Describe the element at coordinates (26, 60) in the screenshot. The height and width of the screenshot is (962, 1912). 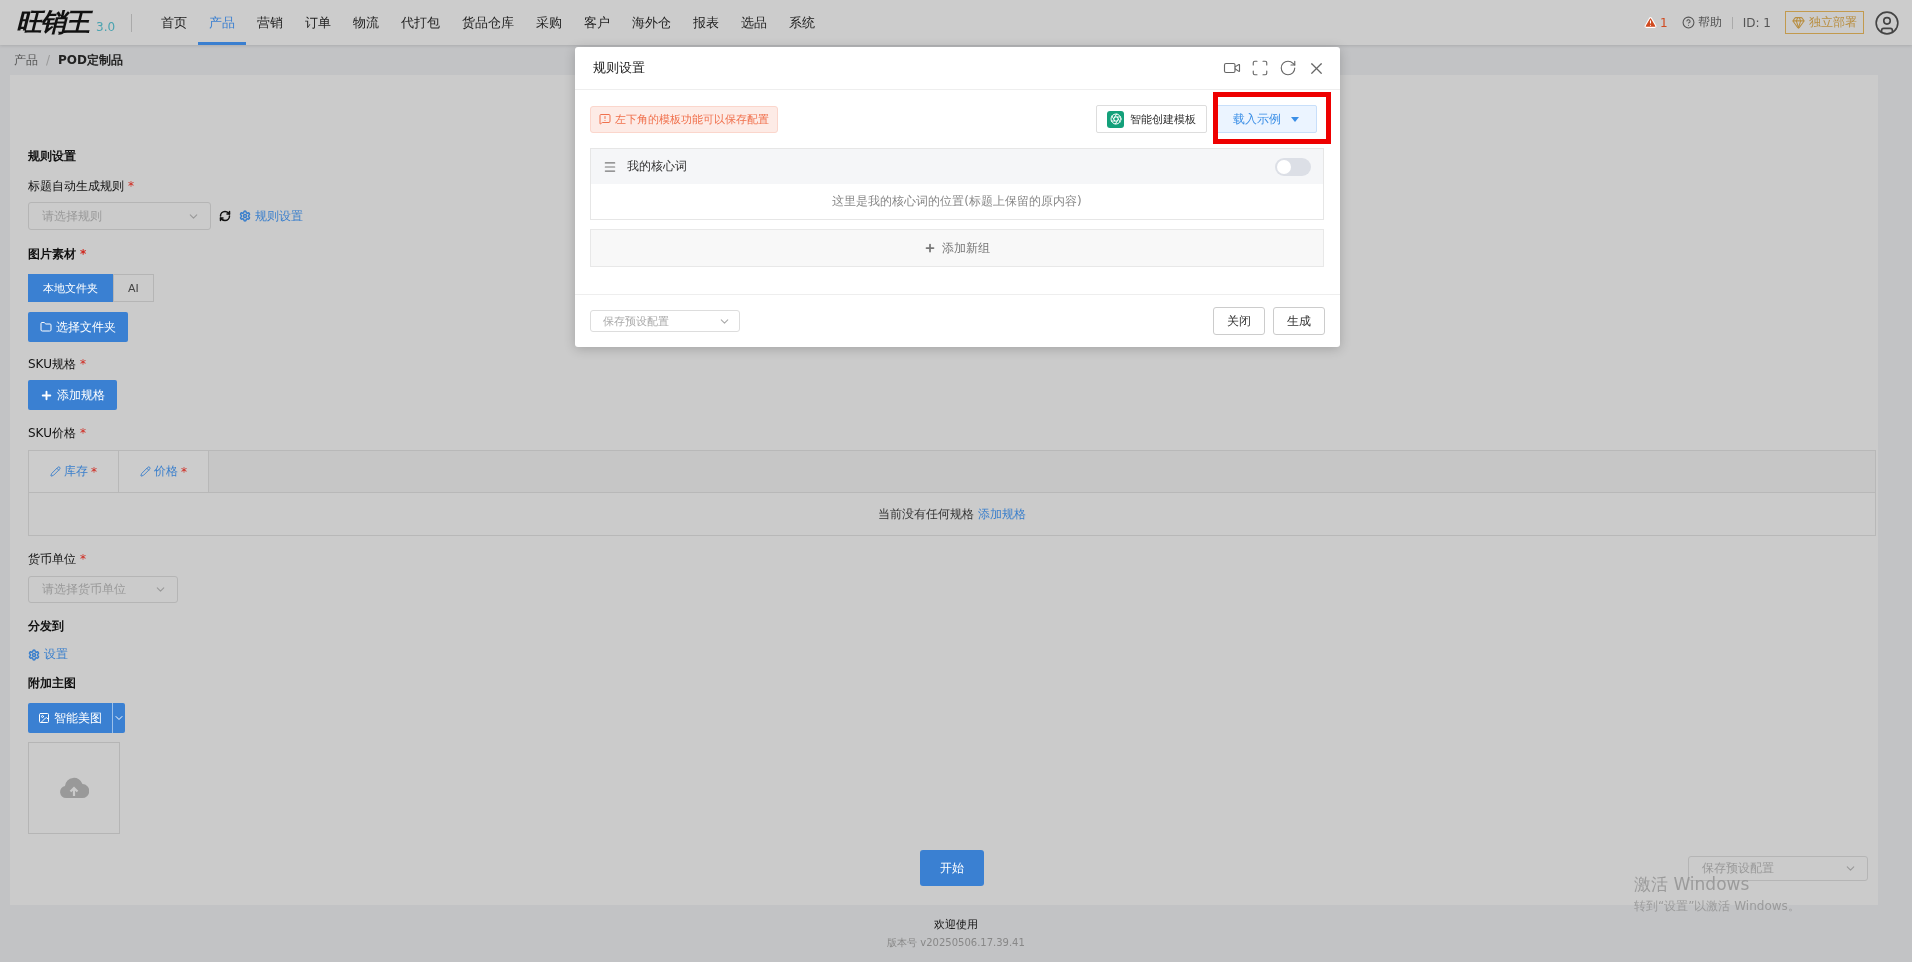
I see `breadcrumb-item: 产品` at that location.